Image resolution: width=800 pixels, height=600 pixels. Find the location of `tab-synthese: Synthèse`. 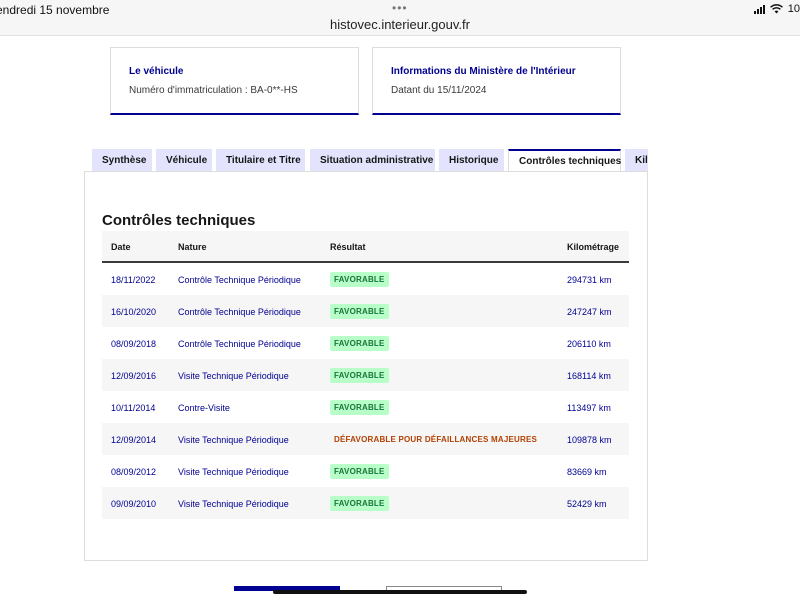

tab-synthese: Synthèse is located at coordinates (122, 160).